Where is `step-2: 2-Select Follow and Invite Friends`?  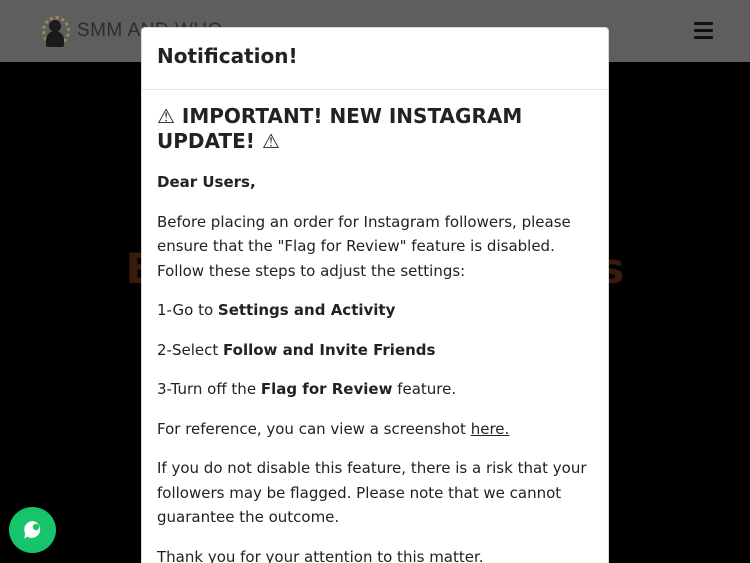 step-2: 2-Select Follow and Invite Friends is located at coordinates (296, 349).